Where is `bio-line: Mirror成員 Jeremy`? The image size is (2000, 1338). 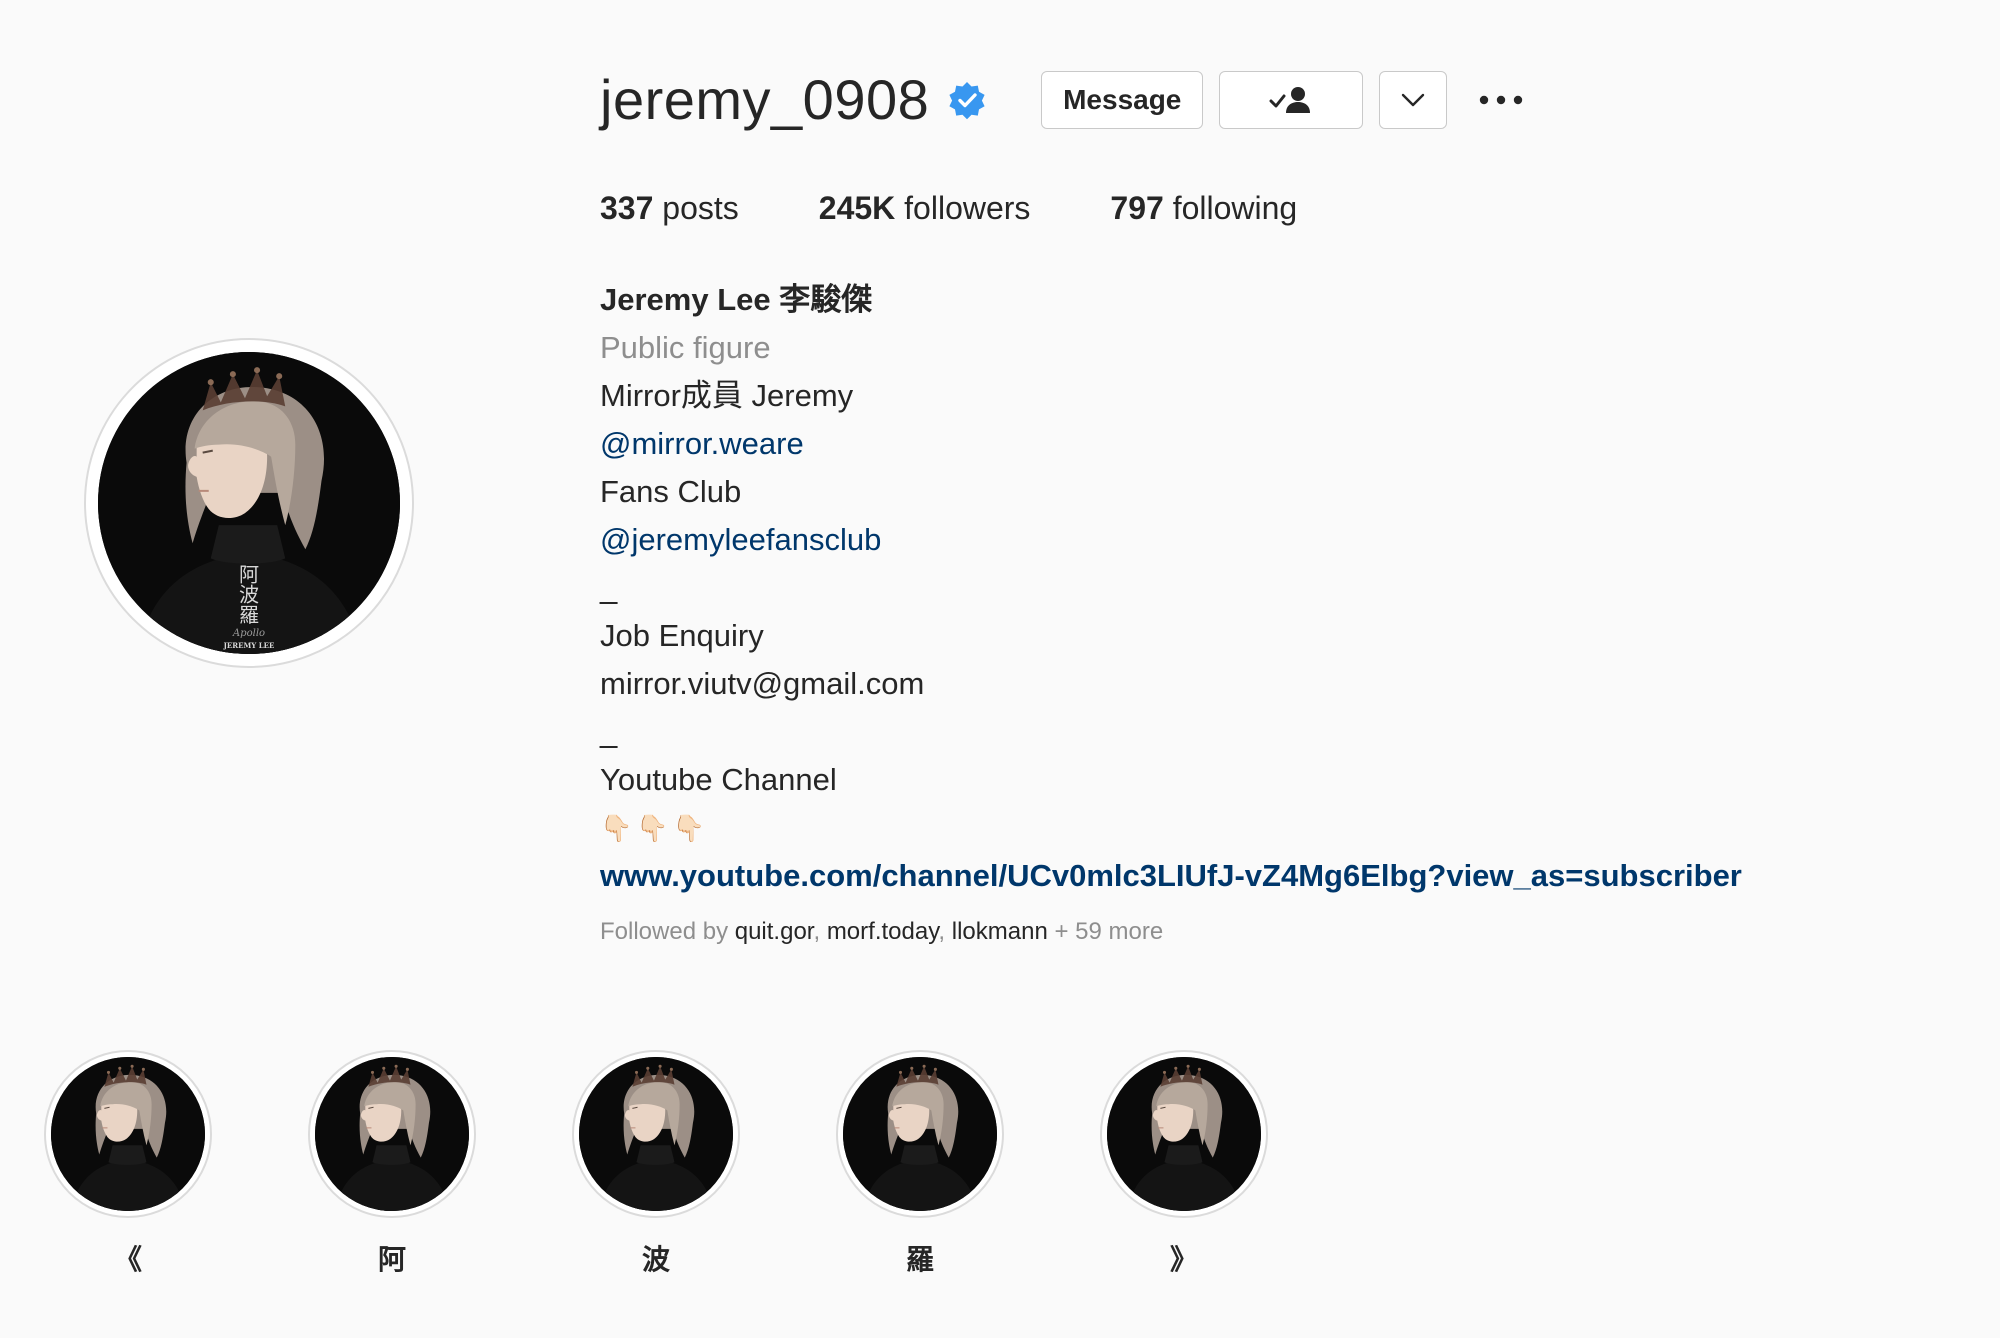 bio-line: Mirror成員 Jeremy is located at coordinates (727, 395).